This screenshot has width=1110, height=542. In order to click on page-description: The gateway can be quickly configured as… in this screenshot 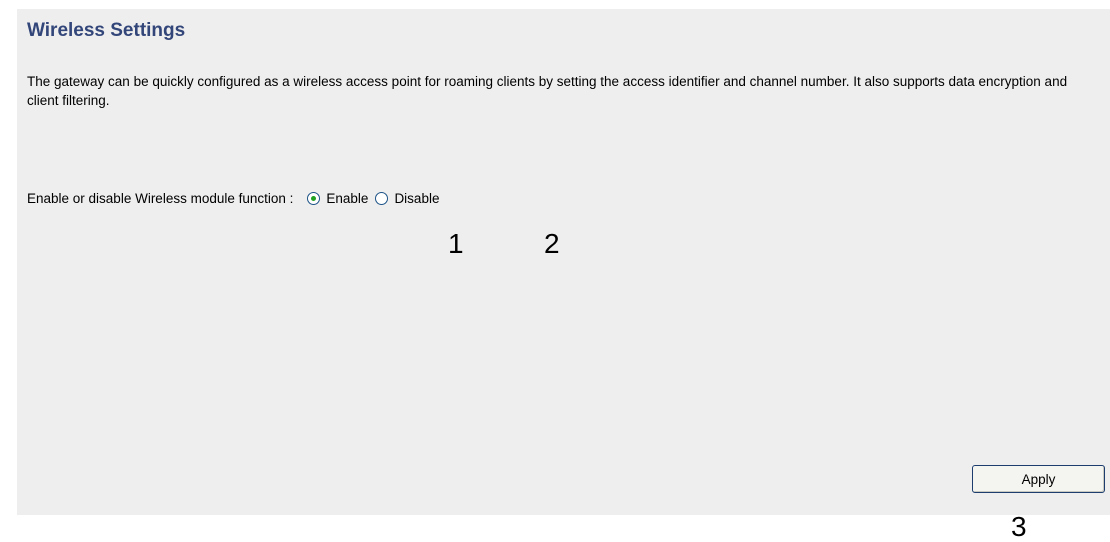, I will do `click(547, 91)`.